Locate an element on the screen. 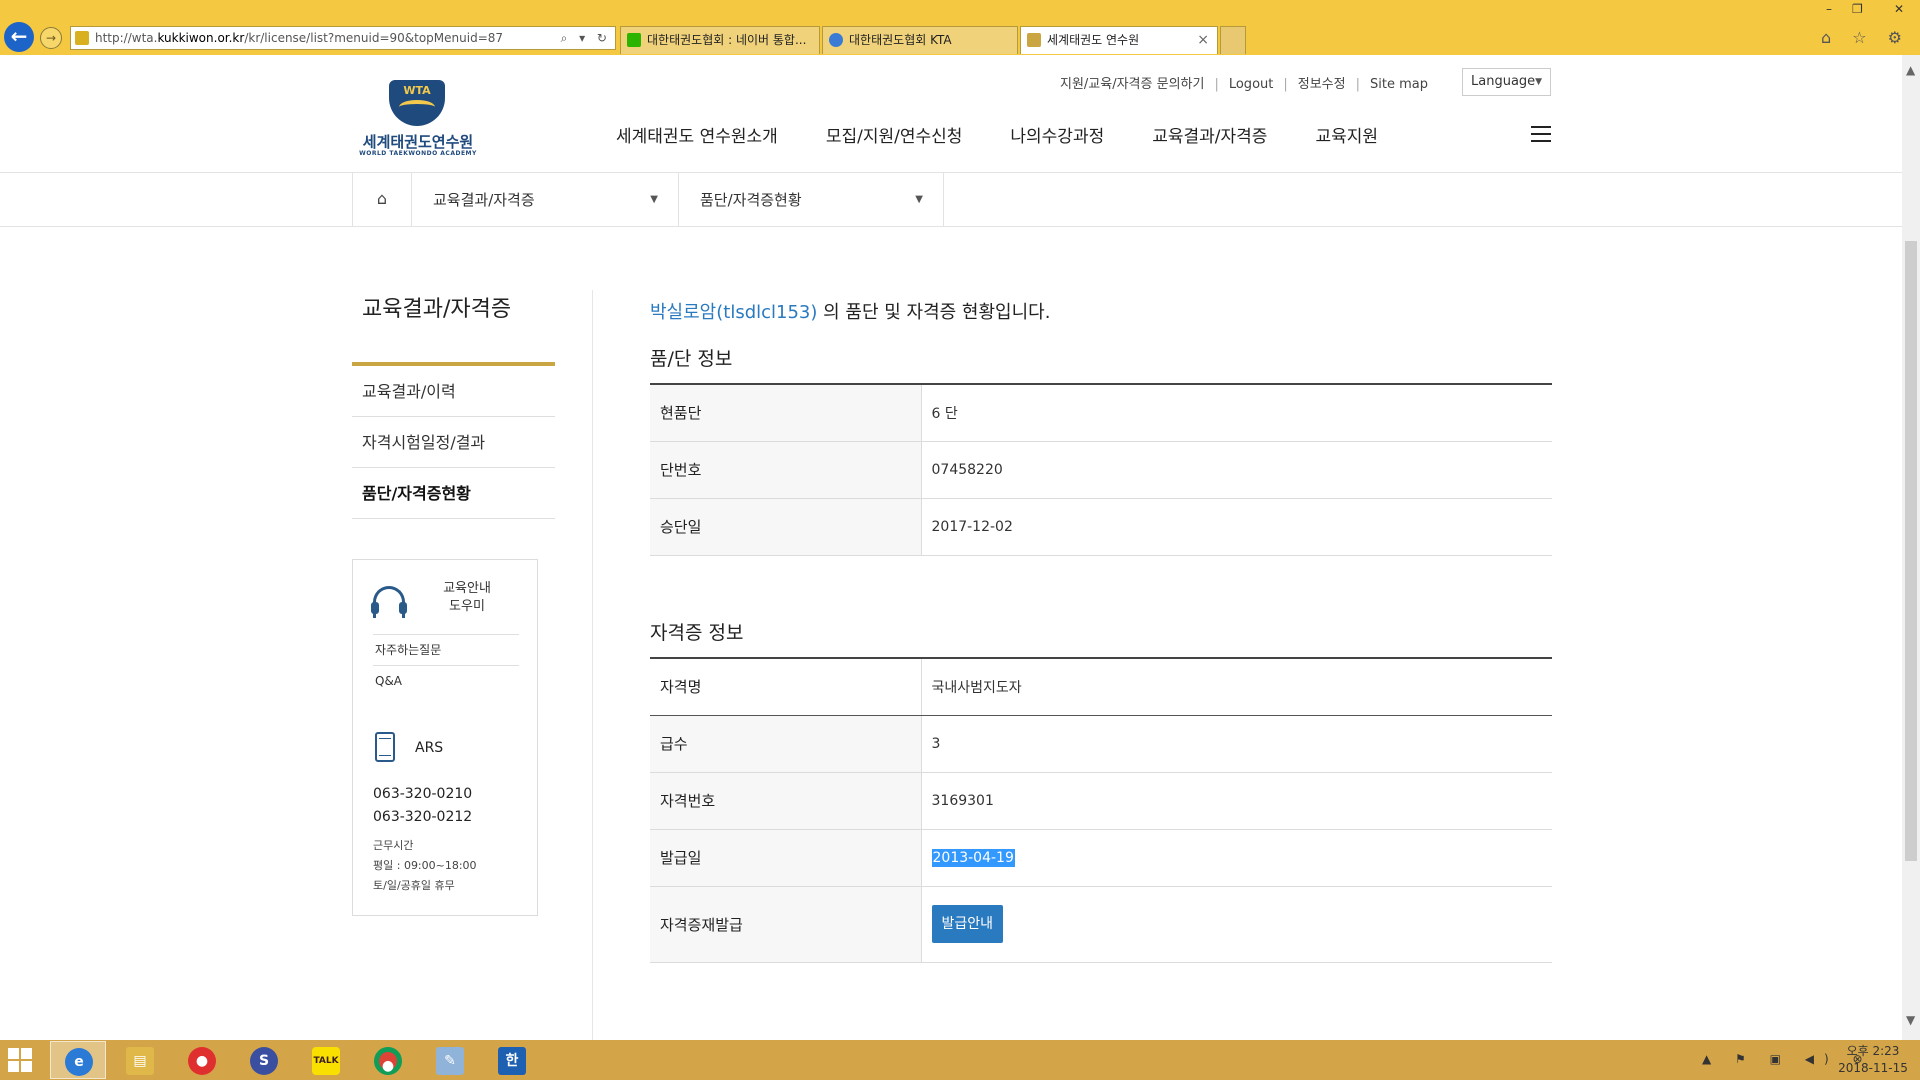 The image size is (1920, 1080). gnb-item-apply: 모집/지원/연수신청 is located at coordinates (894, 134).